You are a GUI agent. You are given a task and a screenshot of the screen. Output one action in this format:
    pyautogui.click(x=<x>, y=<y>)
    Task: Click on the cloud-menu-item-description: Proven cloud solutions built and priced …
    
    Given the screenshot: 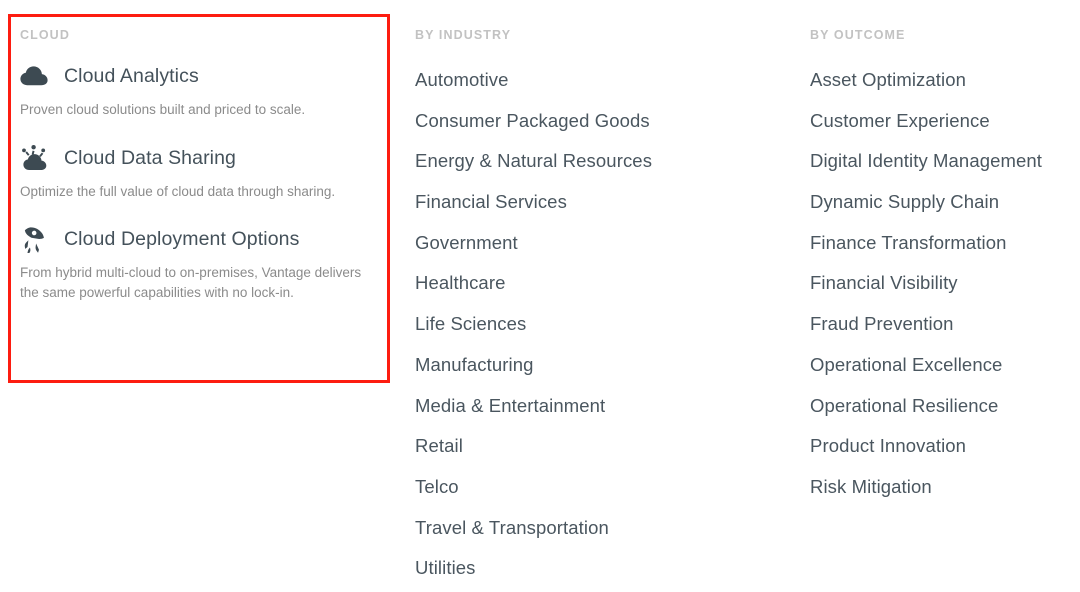 What is the action you would take?
    pyautogui.click(x=163, y=109)
    